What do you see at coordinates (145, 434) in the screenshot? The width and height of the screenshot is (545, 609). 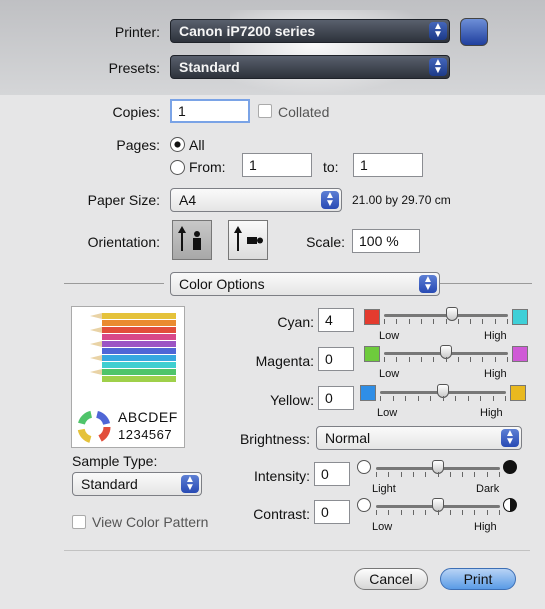 I see `preview-numbers: 1234567` at bounding box center [145, 434].